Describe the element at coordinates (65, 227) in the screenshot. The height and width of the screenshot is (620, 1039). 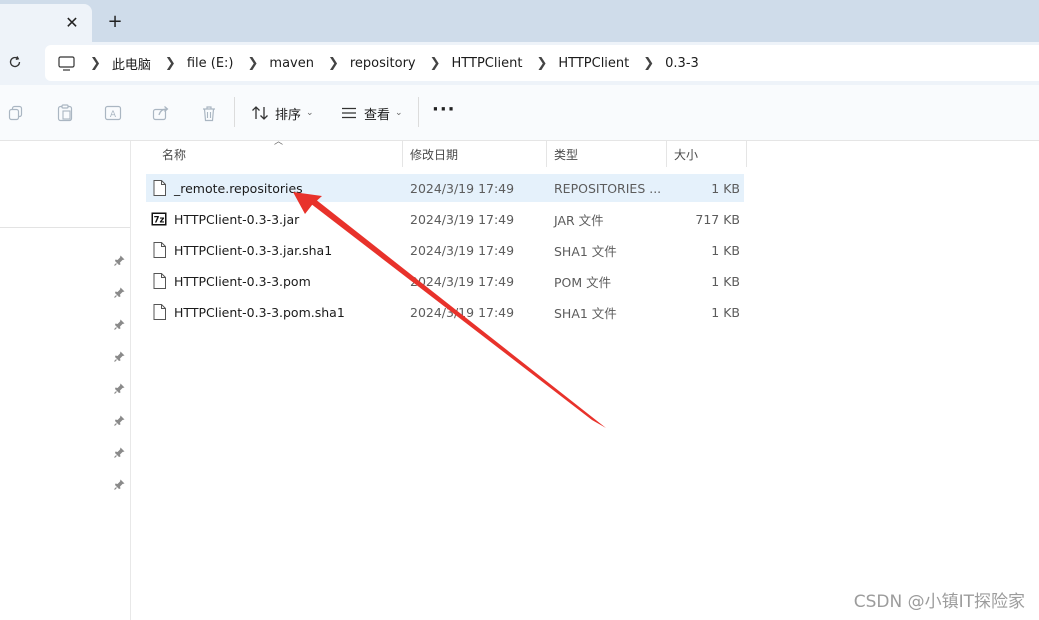
I see `nav-divider` at that location.